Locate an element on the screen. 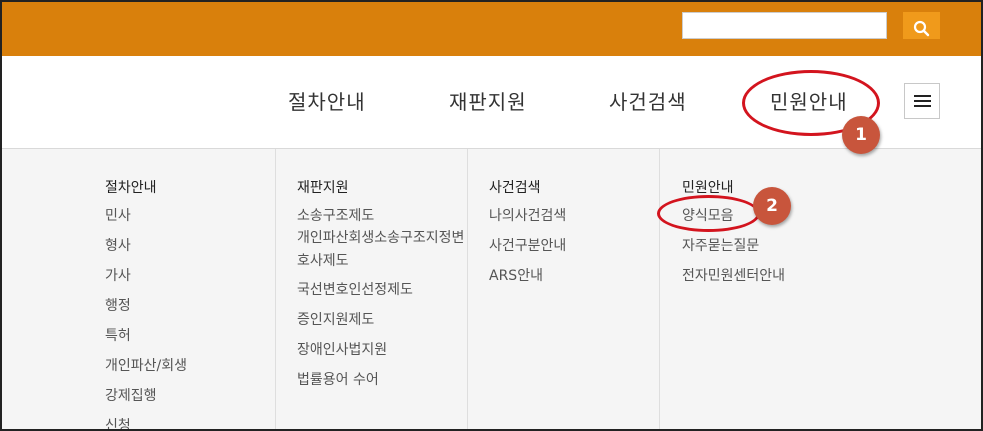 The image size is (983, 431). search-icon is located at coordinates (921, 28).